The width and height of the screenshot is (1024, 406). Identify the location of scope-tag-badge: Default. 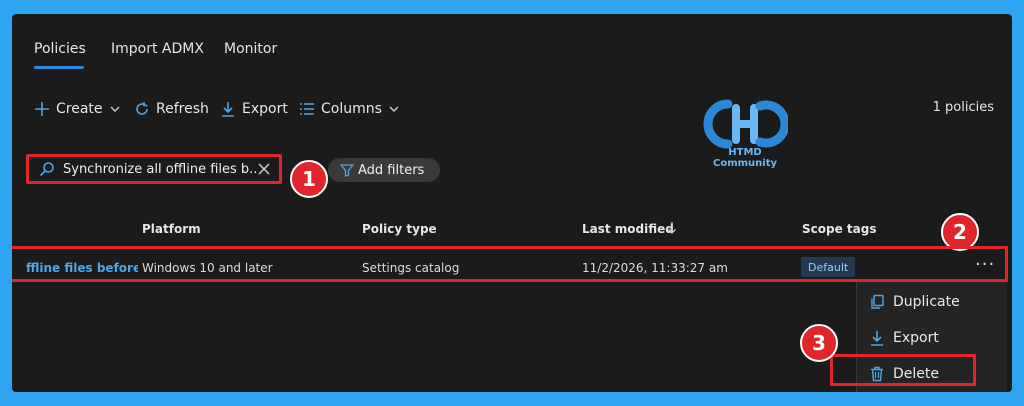
(828, 267).